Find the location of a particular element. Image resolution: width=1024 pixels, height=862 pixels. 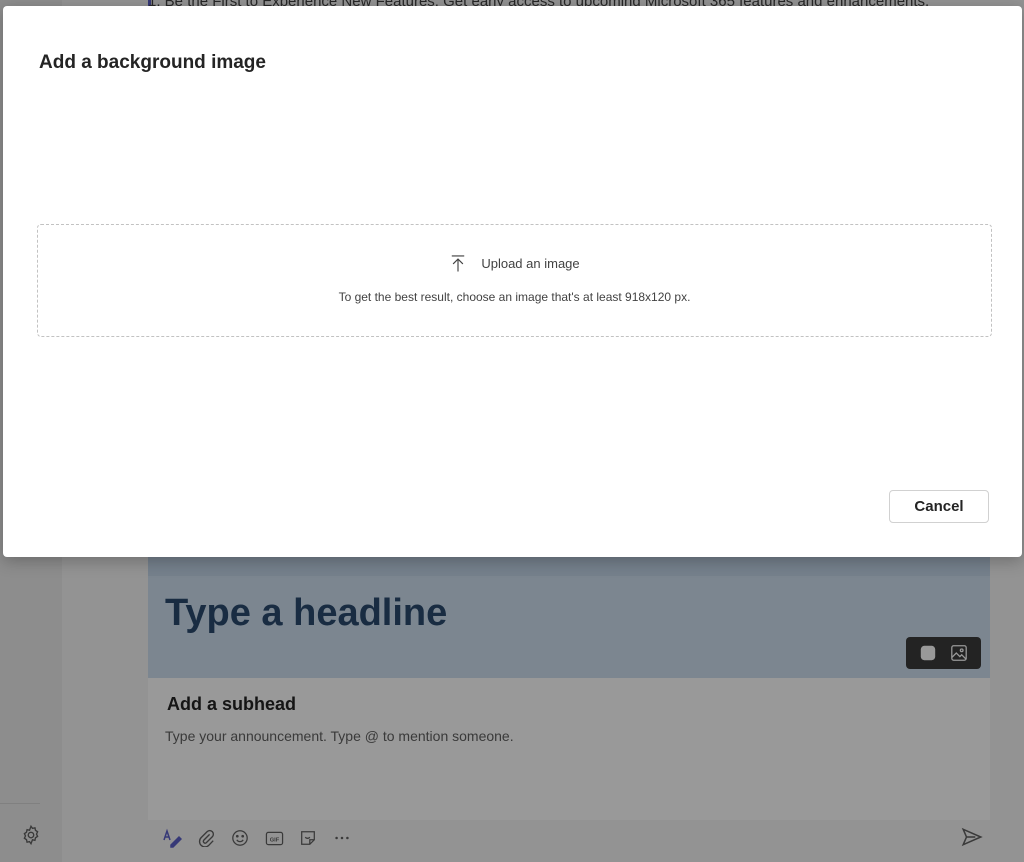

upload-image-link: Upload an image is located at coordinates (530, 263).